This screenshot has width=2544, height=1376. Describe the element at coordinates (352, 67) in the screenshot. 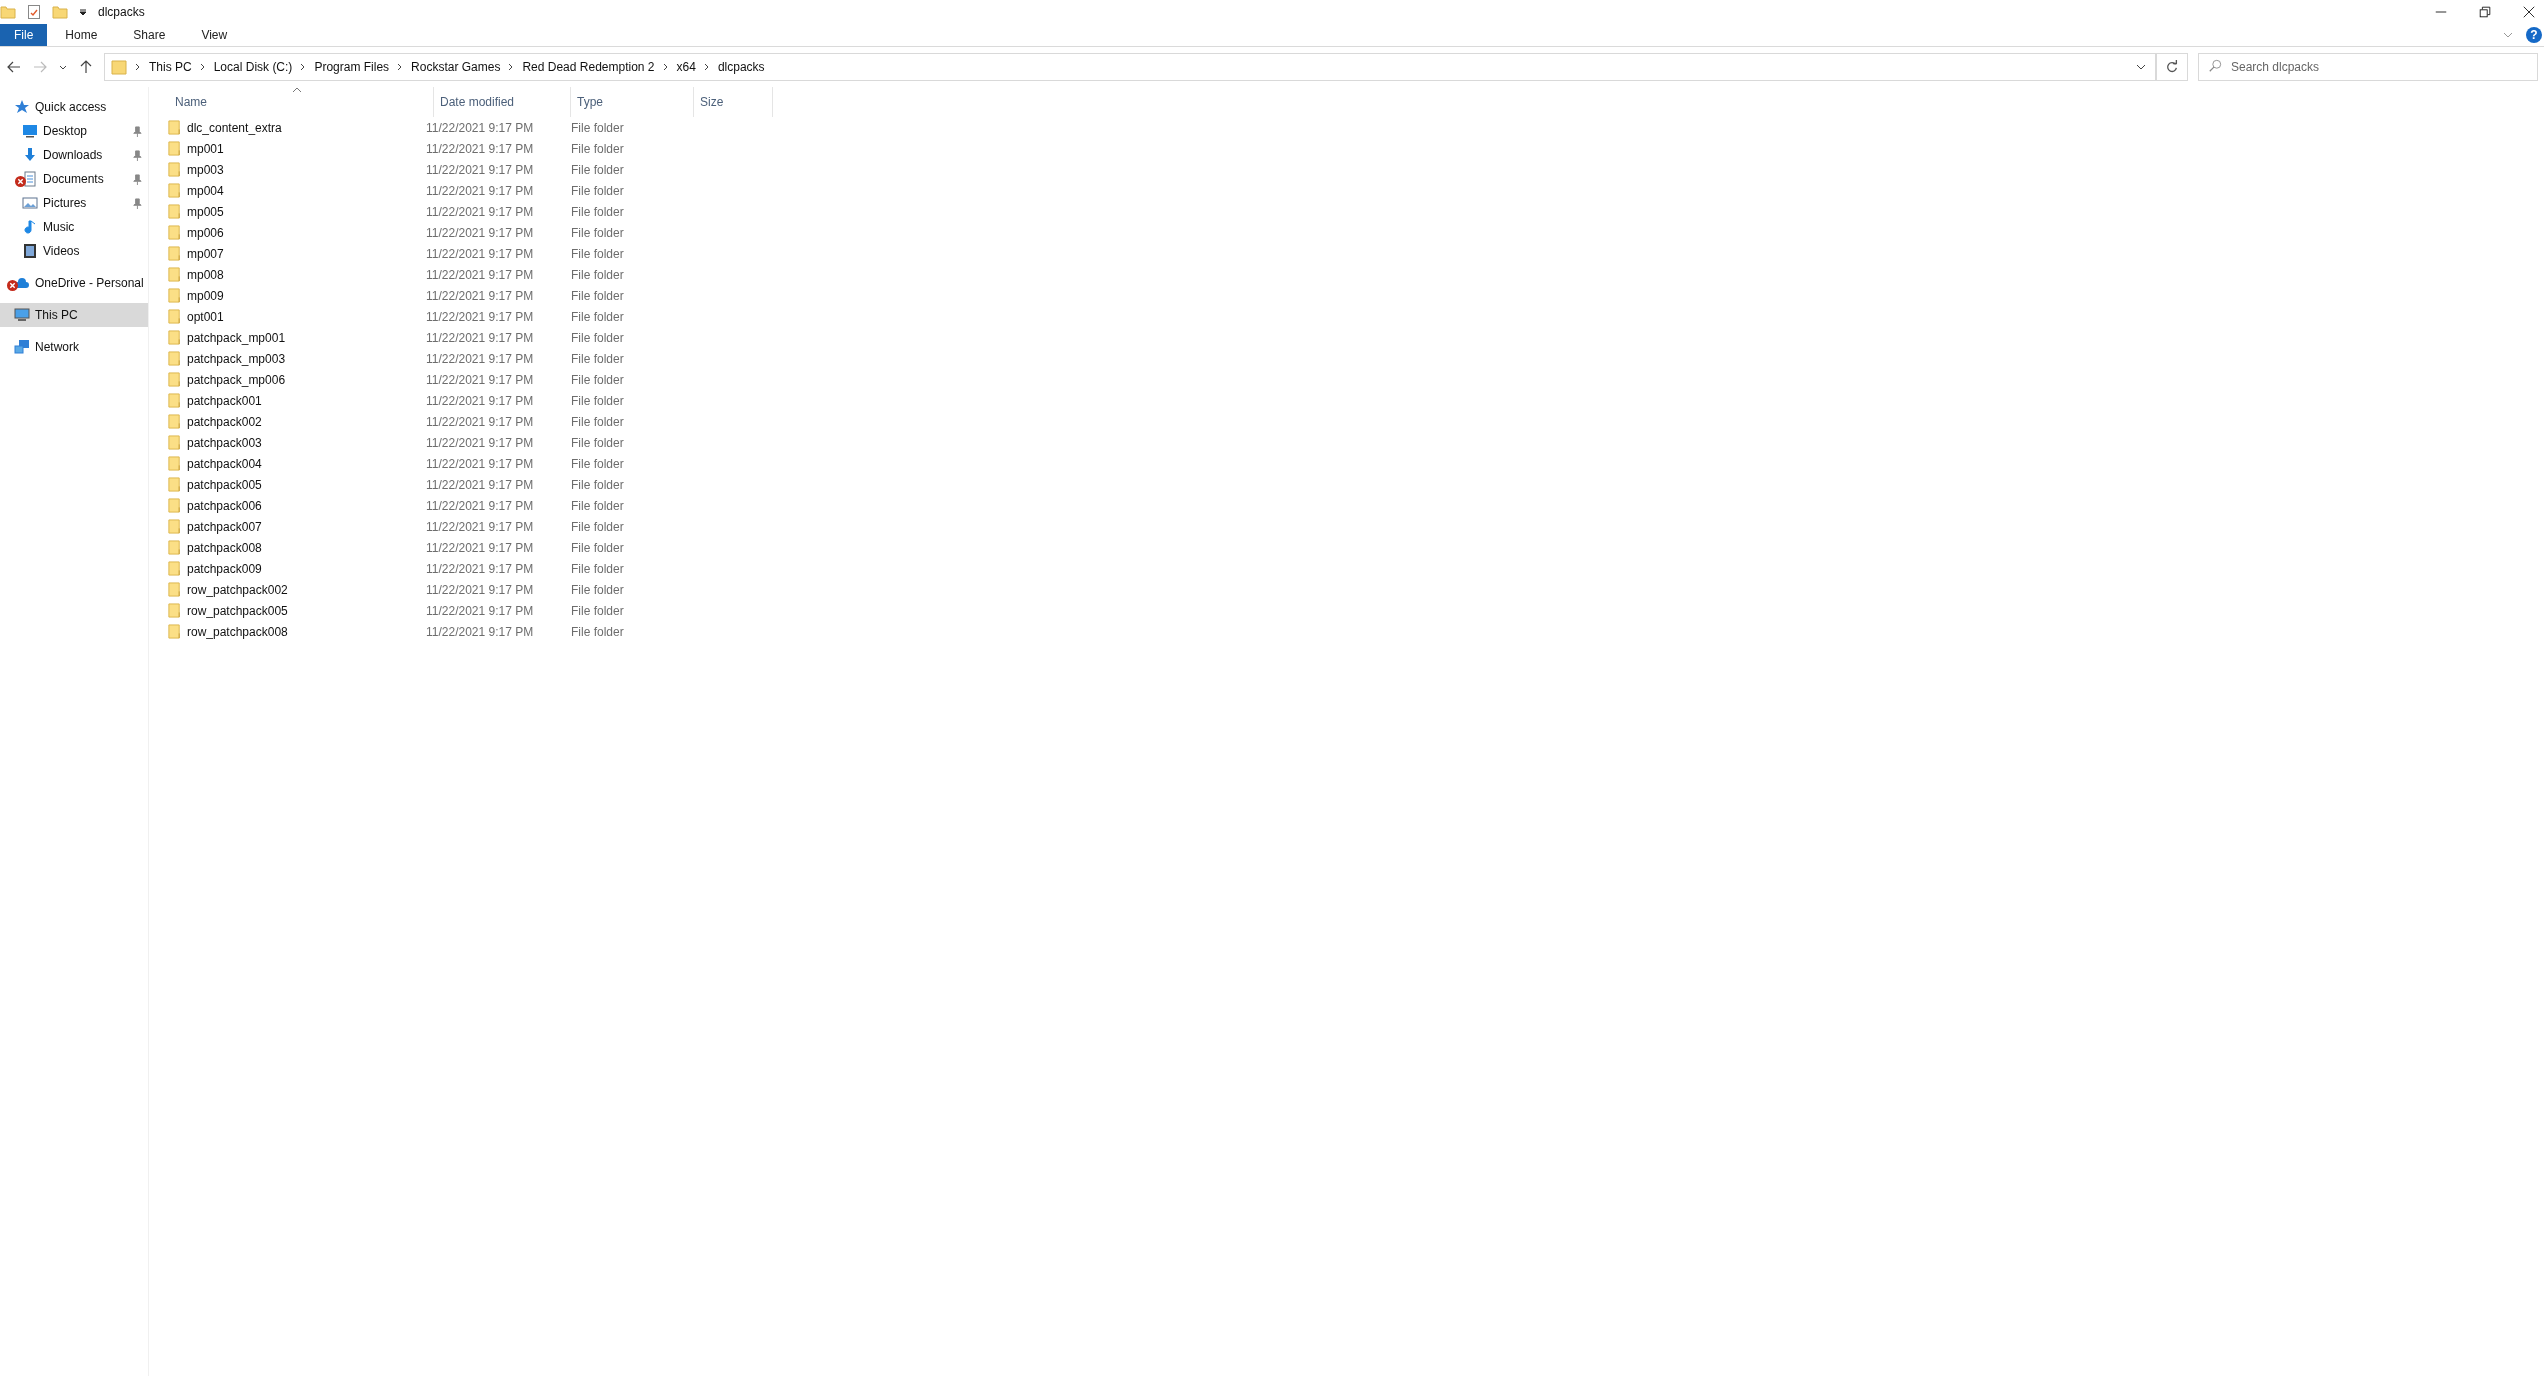

I see `breadcrumb: Program Files` at that location.